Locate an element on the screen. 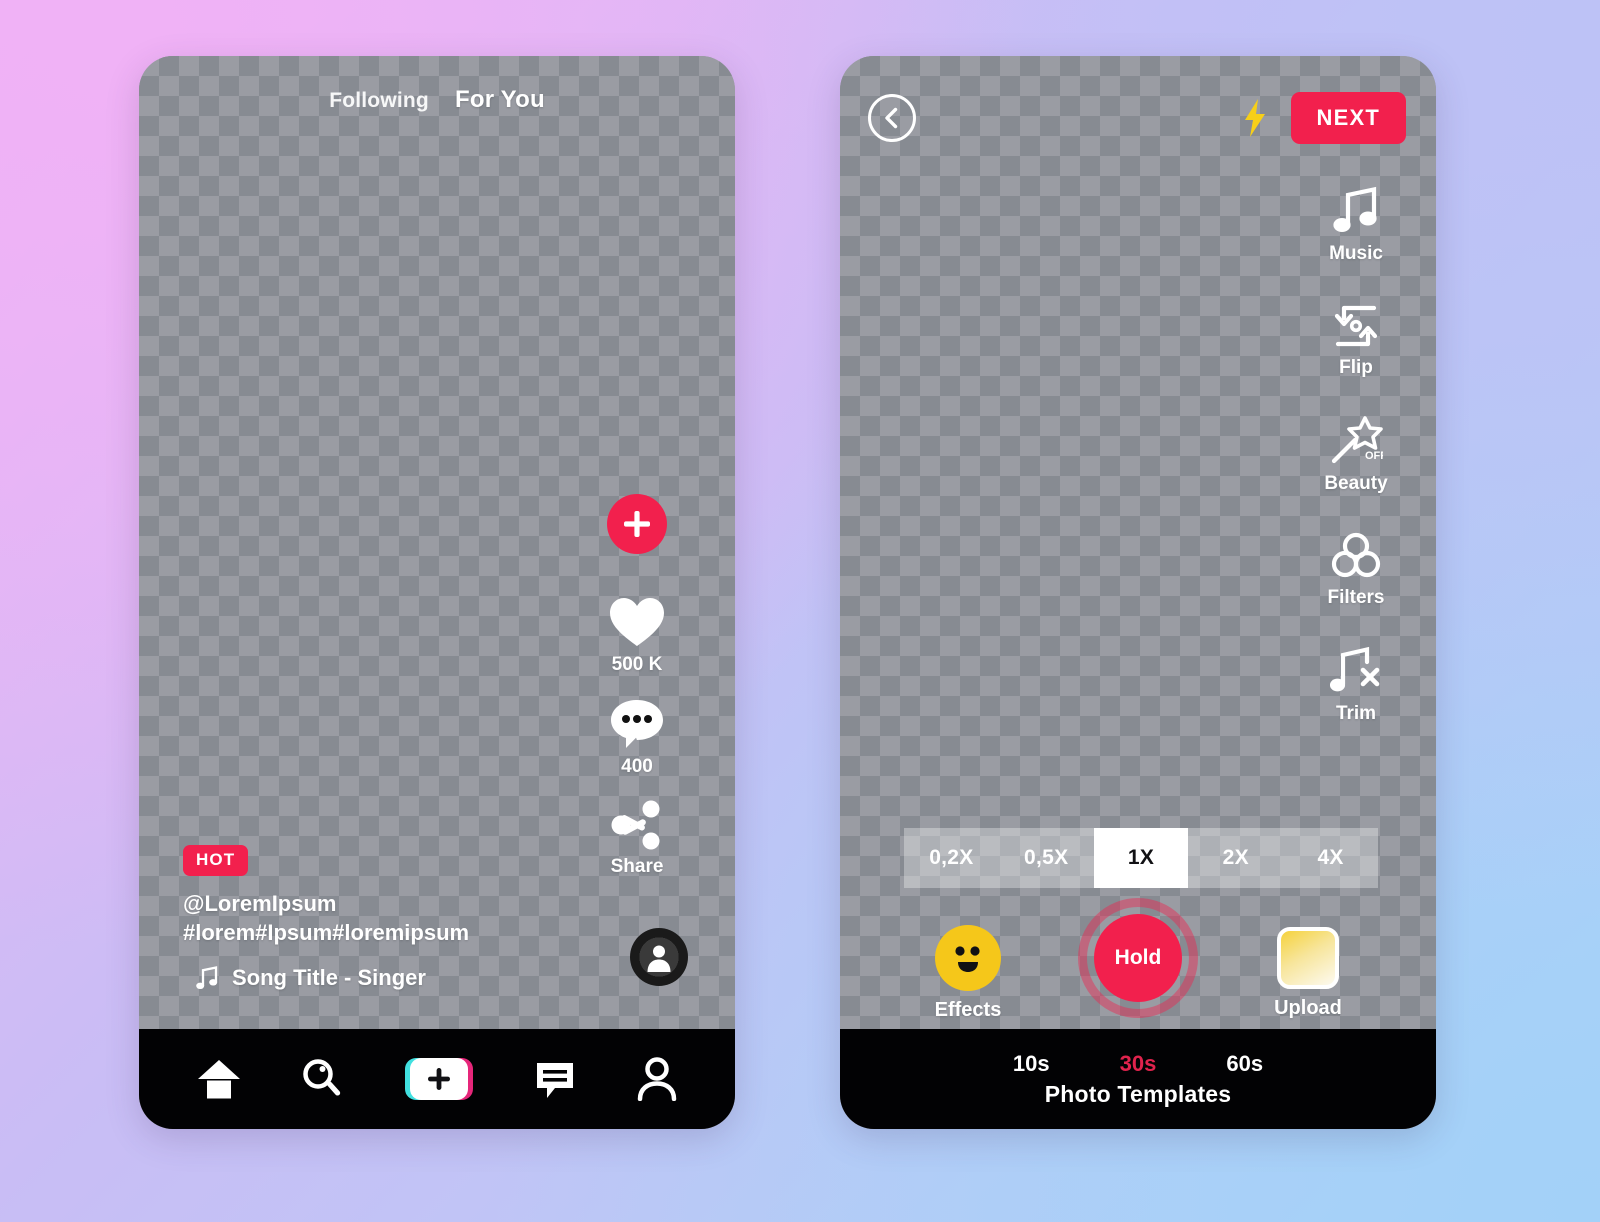 The image size is (1600, 1222). capture-row: Effects Hold Upload is located at coordinates (1138, 960).